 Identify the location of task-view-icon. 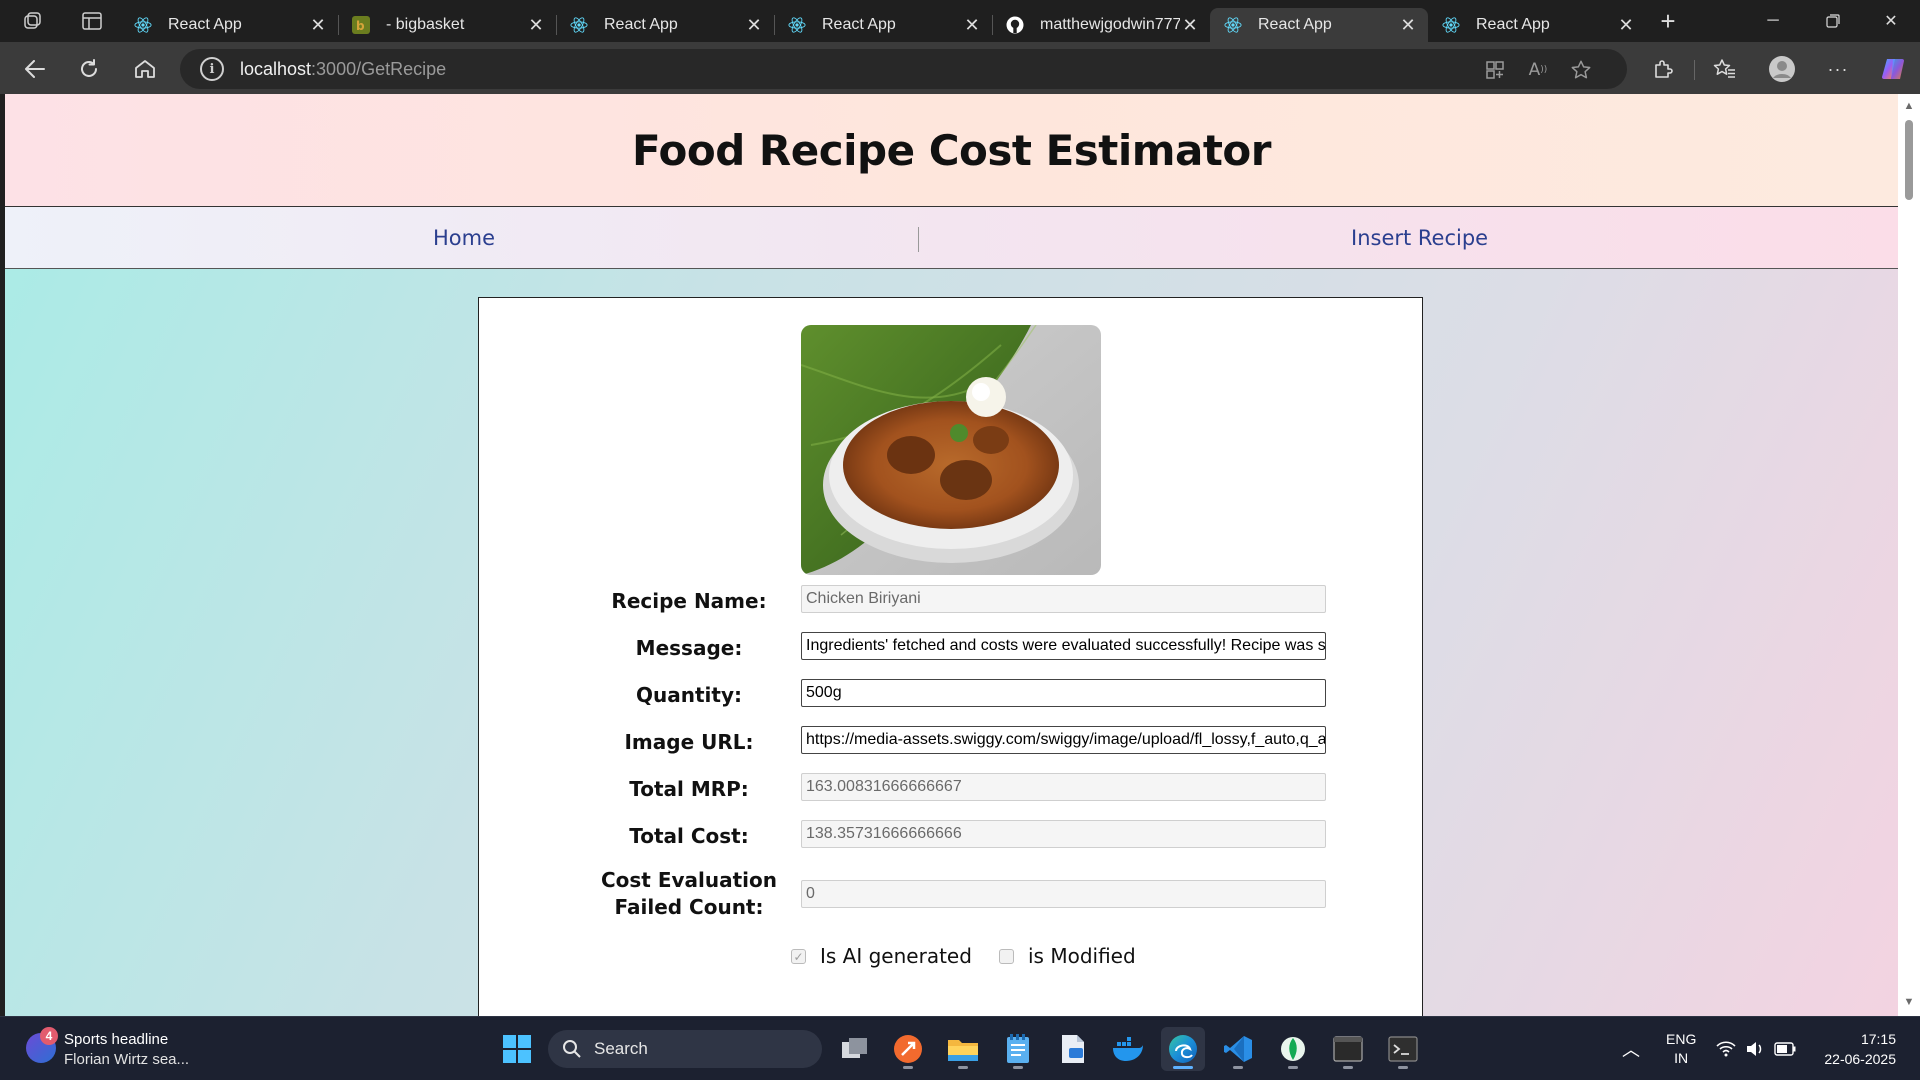
(855, 1049).